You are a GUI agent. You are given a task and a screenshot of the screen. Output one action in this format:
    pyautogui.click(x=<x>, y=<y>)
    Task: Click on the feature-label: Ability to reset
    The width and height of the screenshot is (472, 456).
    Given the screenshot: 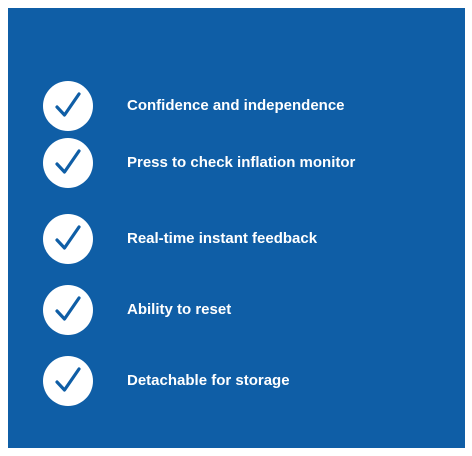 What is the action you would take?
    pyautogui.click(x=179, y=309)
    